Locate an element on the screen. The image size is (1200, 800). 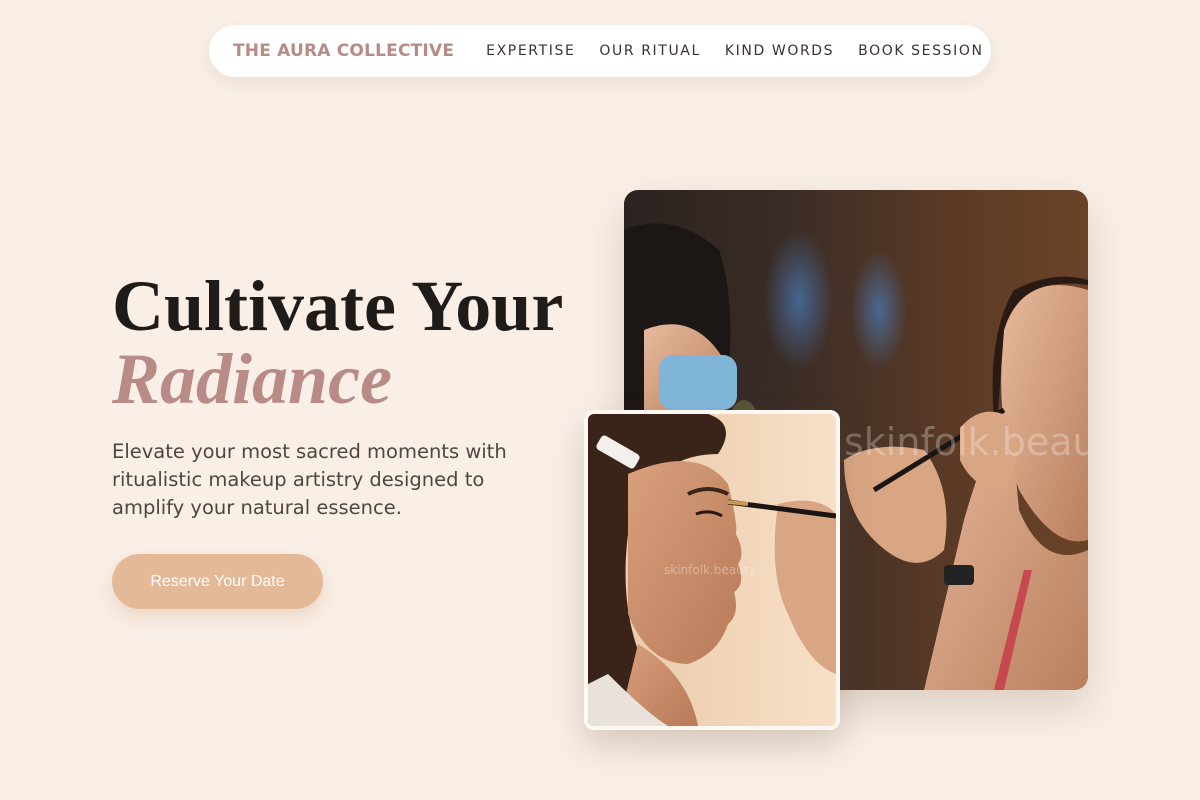
main-photo-watermark: skinfolk.beauty is located at coordinates (966, 442).